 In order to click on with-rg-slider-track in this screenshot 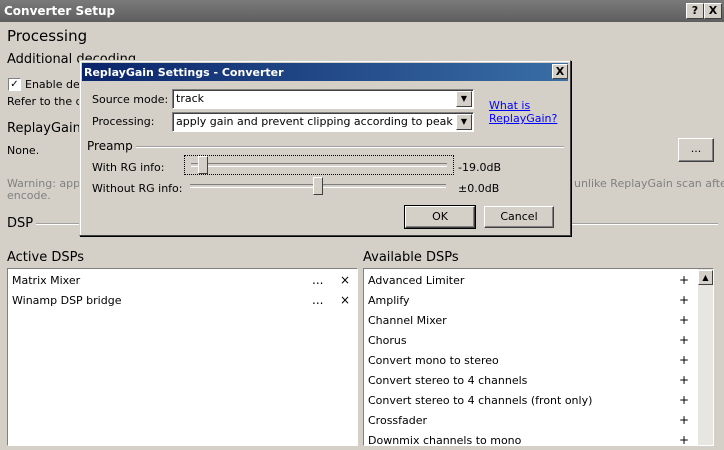, I will do `click(319, 165)`.